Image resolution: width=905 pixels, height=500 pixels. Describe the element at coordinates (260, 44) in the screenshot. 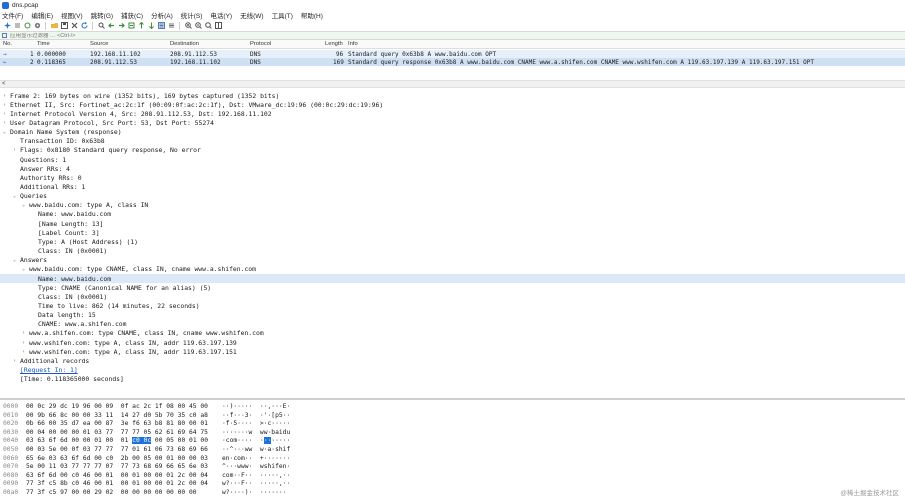

I see `col-protocol: Protocol` at that location.